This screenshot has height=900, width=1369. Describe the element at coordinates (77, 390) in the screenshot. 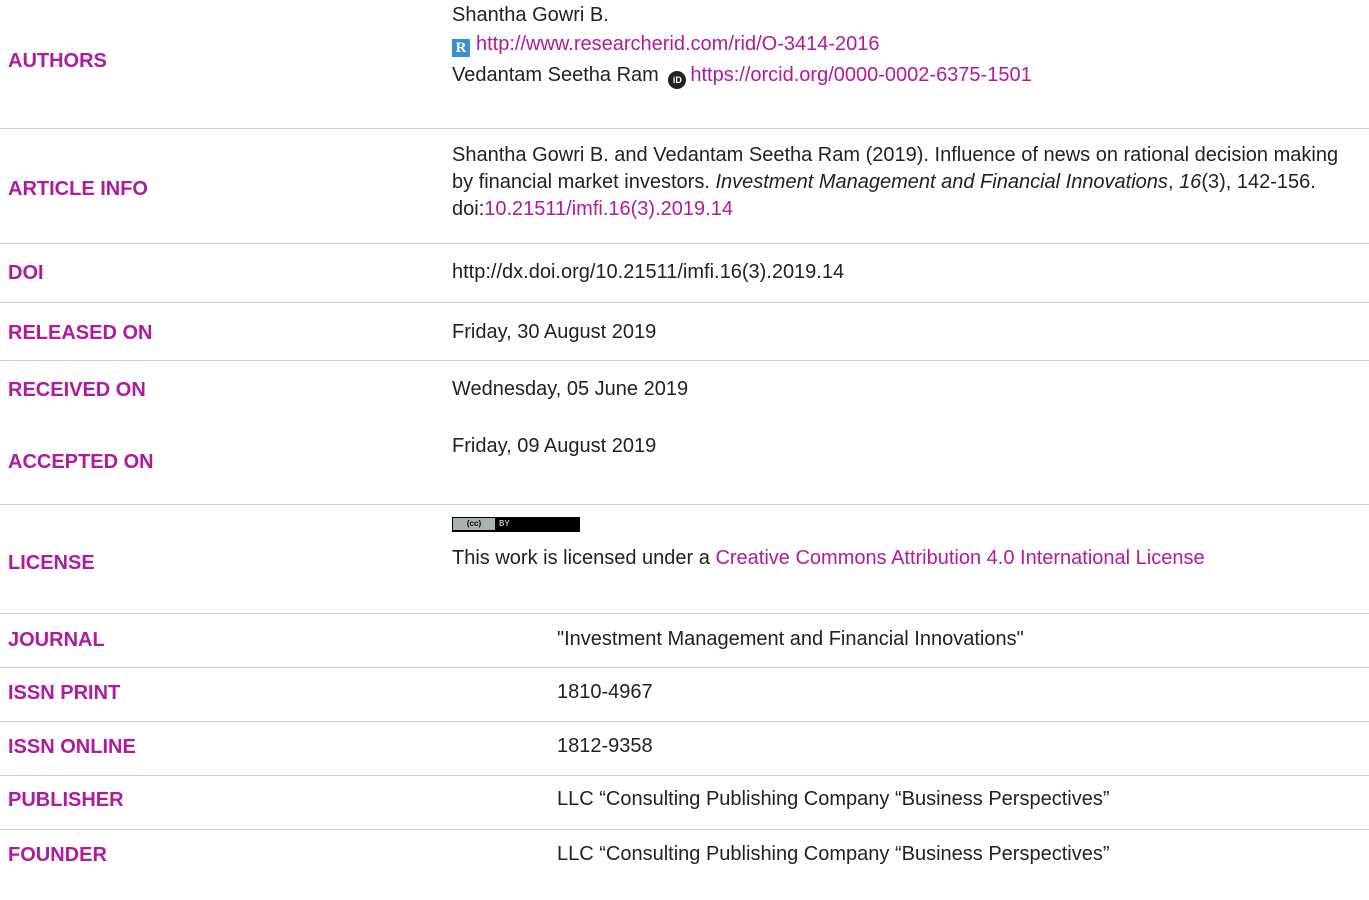

I see `label-received-on: RECEIVED ON` at that location.